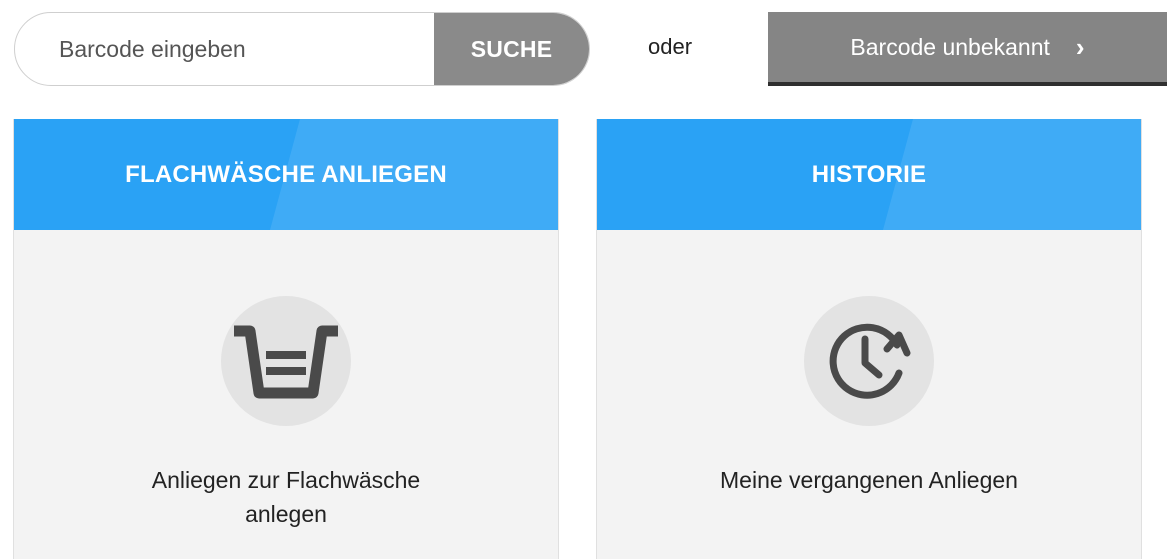 Image resolution: width=1167 pixels, height=559 pixels. Describe the element at coordinates (224, 49) in the screenshot. I see `barcode-input` at that location.